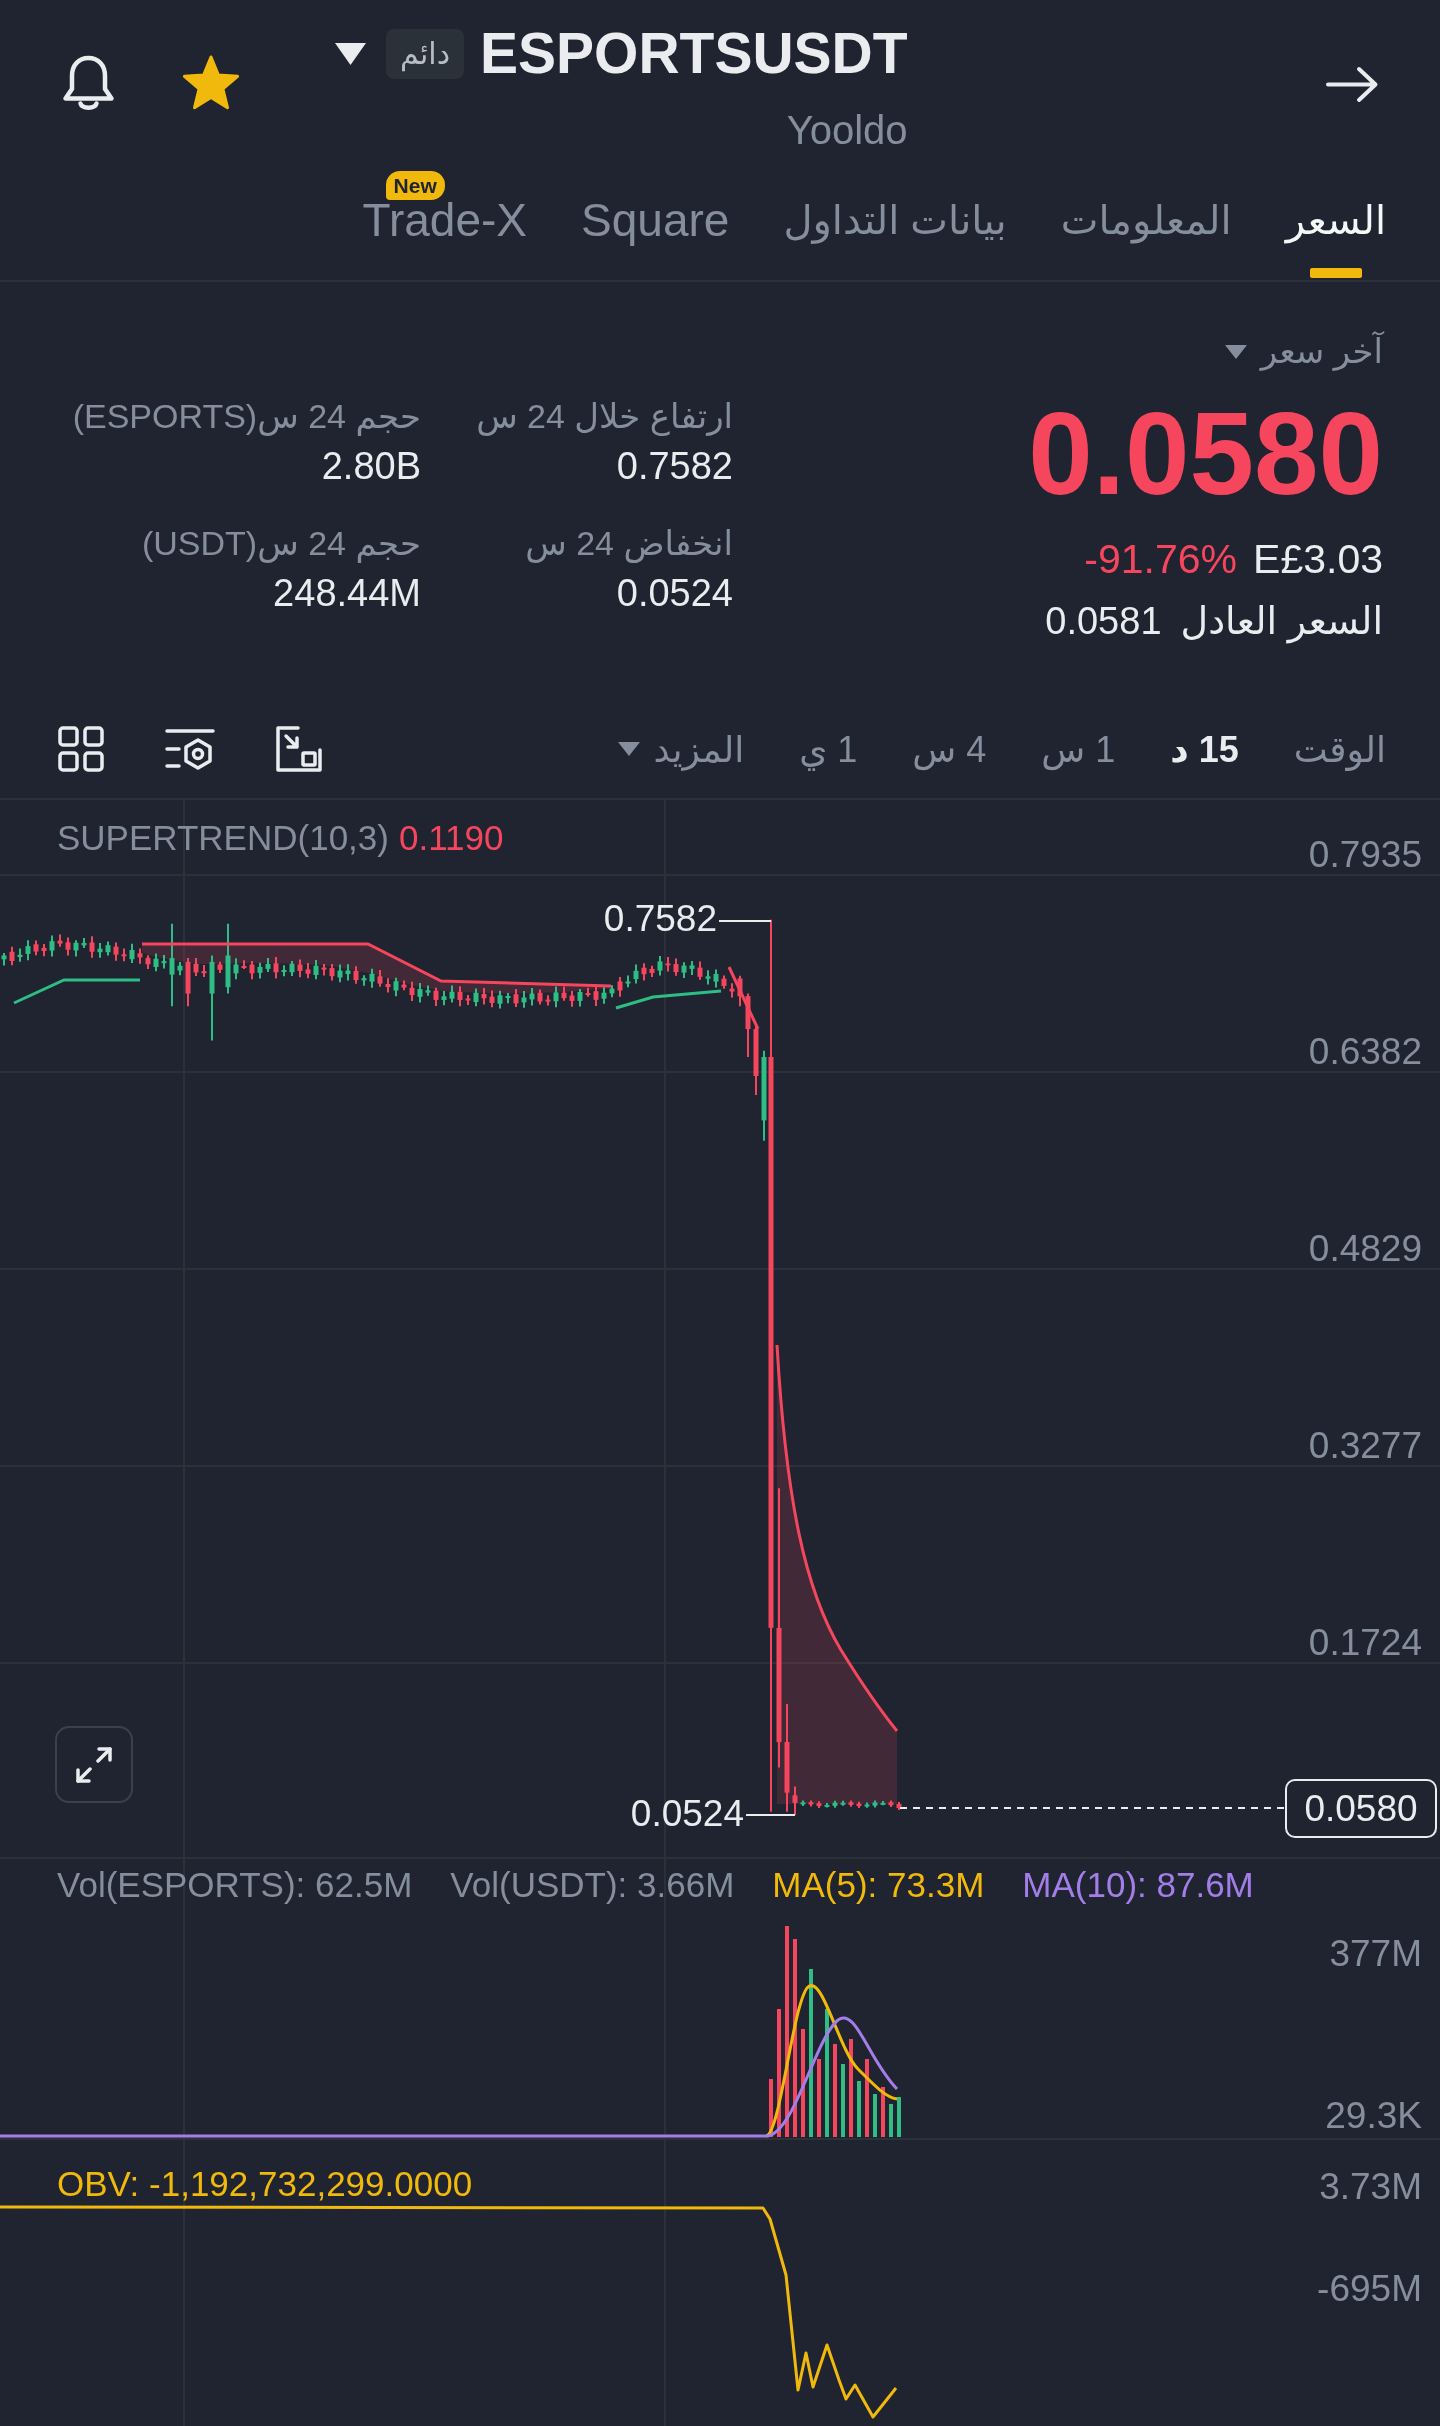 The height and width of the screenshot is (2426, 1440). Describe the element at coordinates (1365, 854) in the screenshot. I see `axis-label: 0.7935` at that location.